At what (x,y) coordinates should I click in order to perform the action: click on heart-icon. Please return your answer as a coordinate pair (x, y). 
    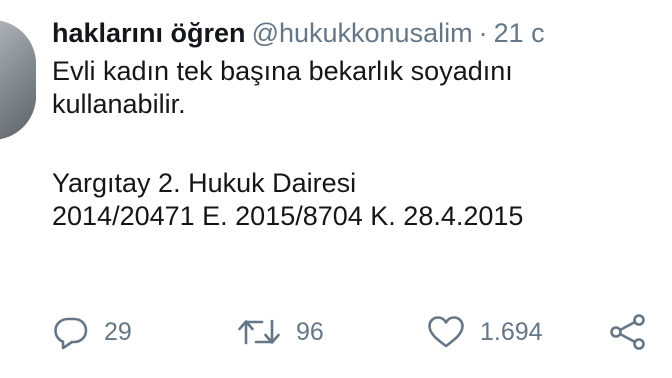
    Looking at the image, I should click on (446, 332).